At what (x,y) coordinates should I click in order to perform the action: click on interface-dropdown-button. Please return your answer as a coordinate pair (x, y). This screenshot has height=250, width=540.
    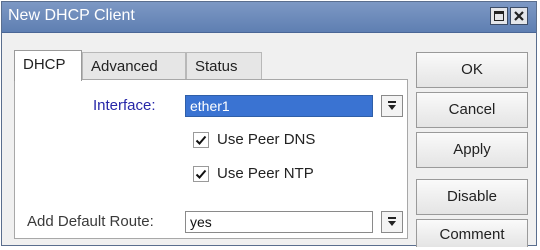
    Looking at the image, I should click on (392, 106).